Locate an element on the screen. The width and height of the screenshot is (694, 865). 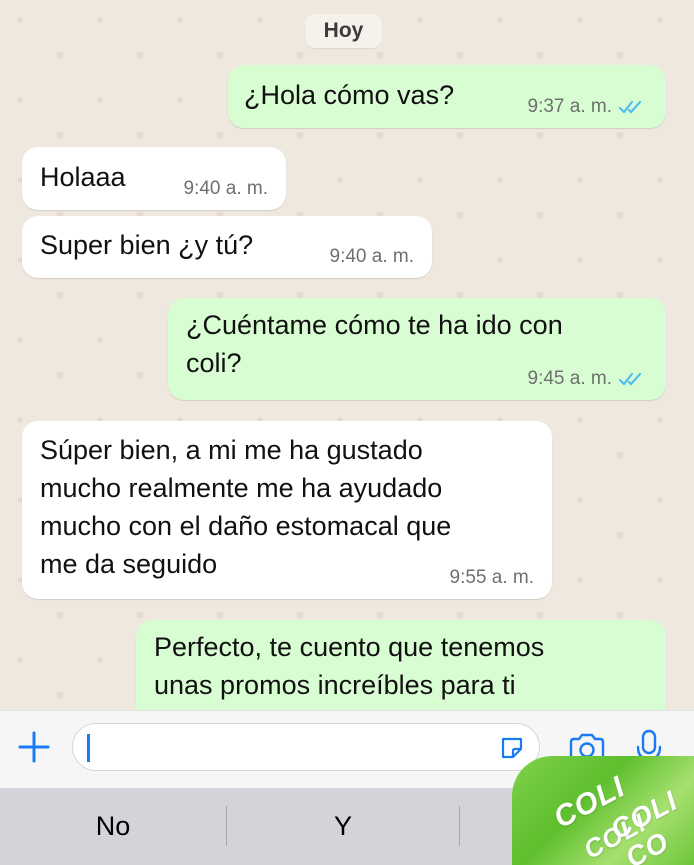
message-time: 9:45 a. m. is located at coordinates (570, 378).